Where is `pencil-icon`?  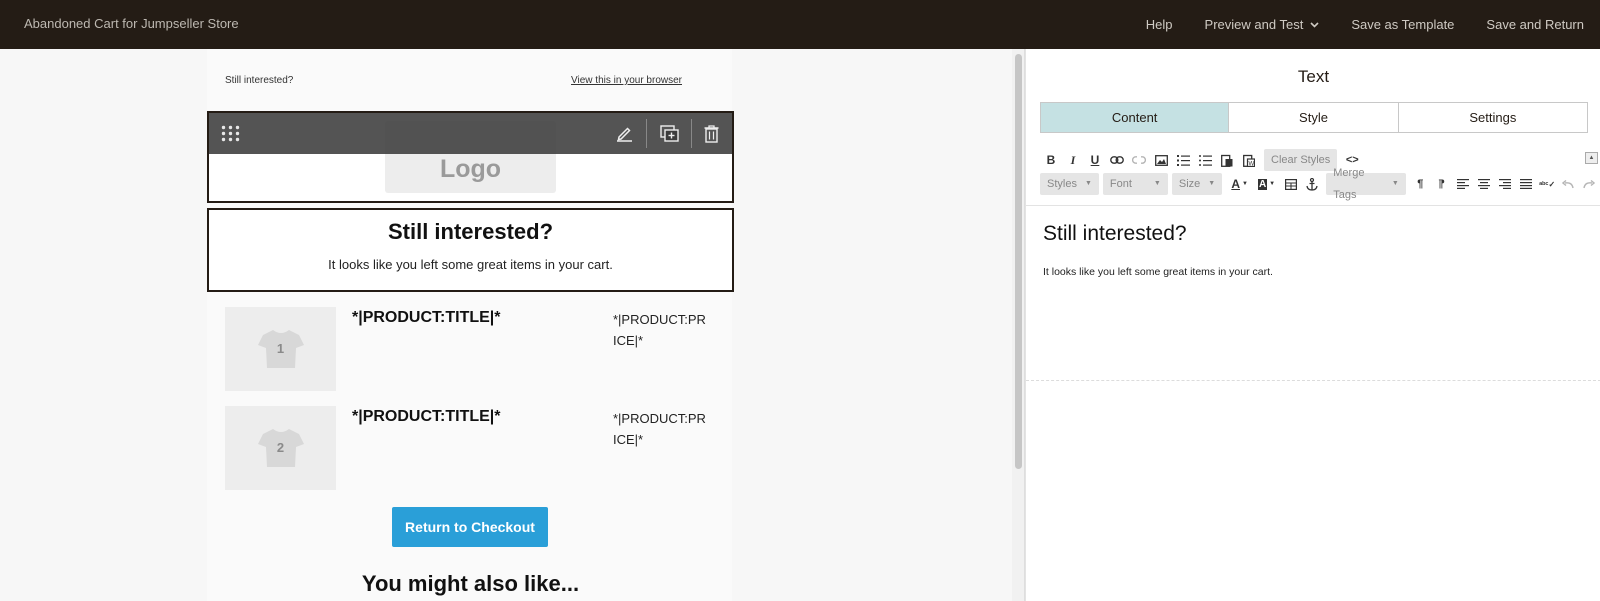
pencil-icon is located at coordinates (624, 134).